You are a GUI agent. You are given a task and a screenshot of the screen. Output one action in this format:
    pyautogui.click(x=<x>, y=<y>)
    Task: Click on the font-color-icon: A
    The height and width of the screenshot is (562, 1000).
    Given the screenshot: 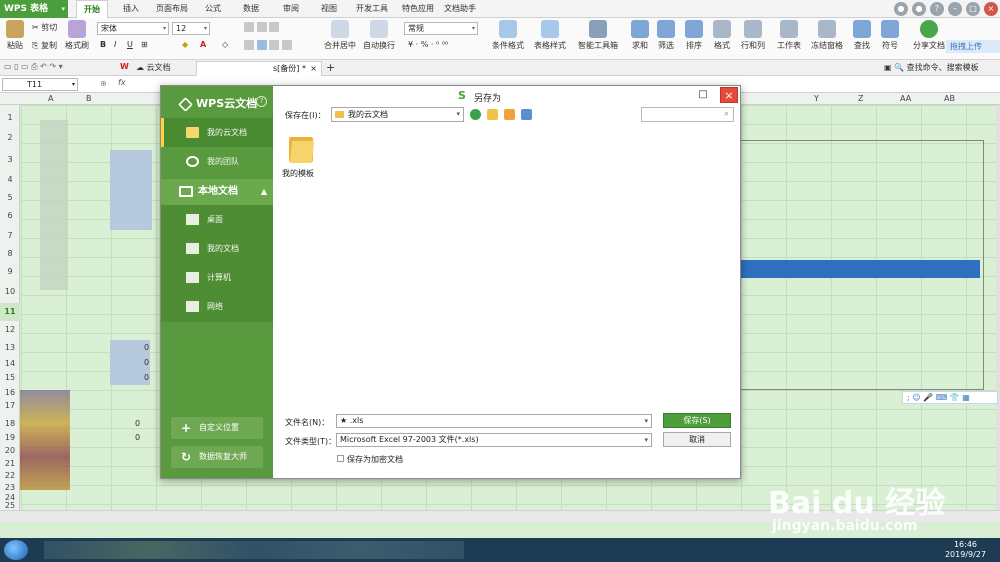 What is the action you would take?
    pyautogui.click(x=203, y=44)
    